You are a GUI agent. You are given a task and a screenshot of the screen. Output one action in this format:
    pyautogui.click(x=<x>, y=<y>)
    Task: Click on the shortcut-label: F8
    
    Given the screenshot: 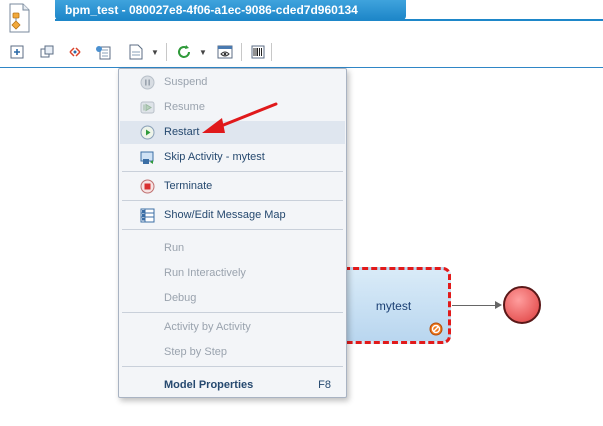 What is the action you would take?
    pyautogui.click(x=324, y=385)
    